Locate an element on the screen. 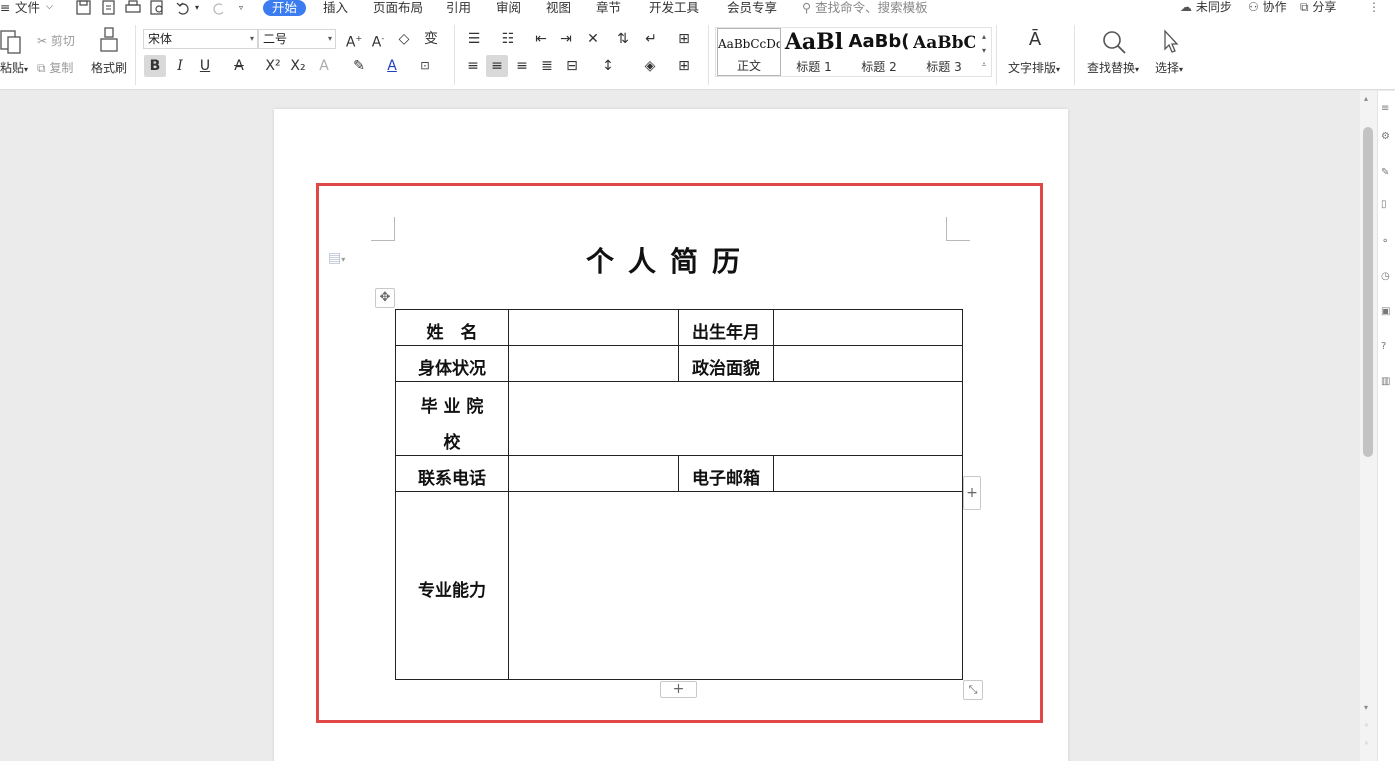  line-spacing-icon: ↕ is located at coordinates (608, 66).